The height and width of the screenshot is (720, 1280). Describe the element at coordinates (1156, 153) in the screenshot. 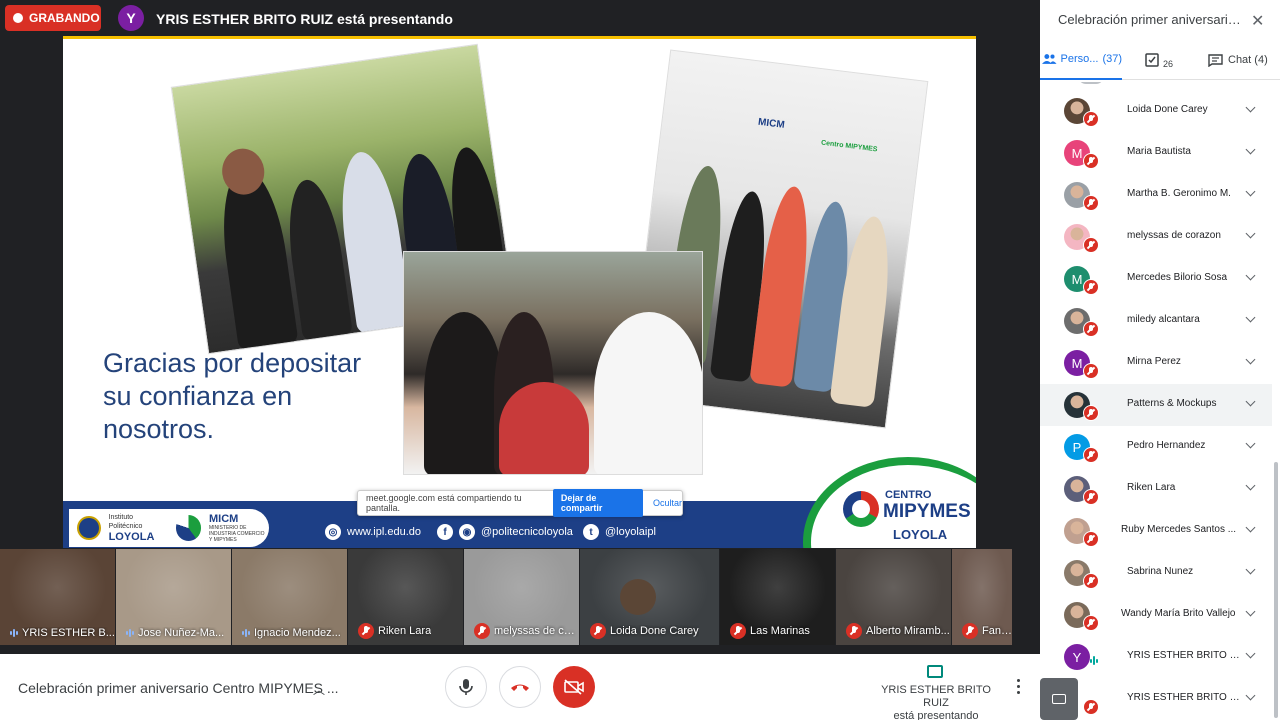

I see `participant-row: M Maria Bautista` at that location.